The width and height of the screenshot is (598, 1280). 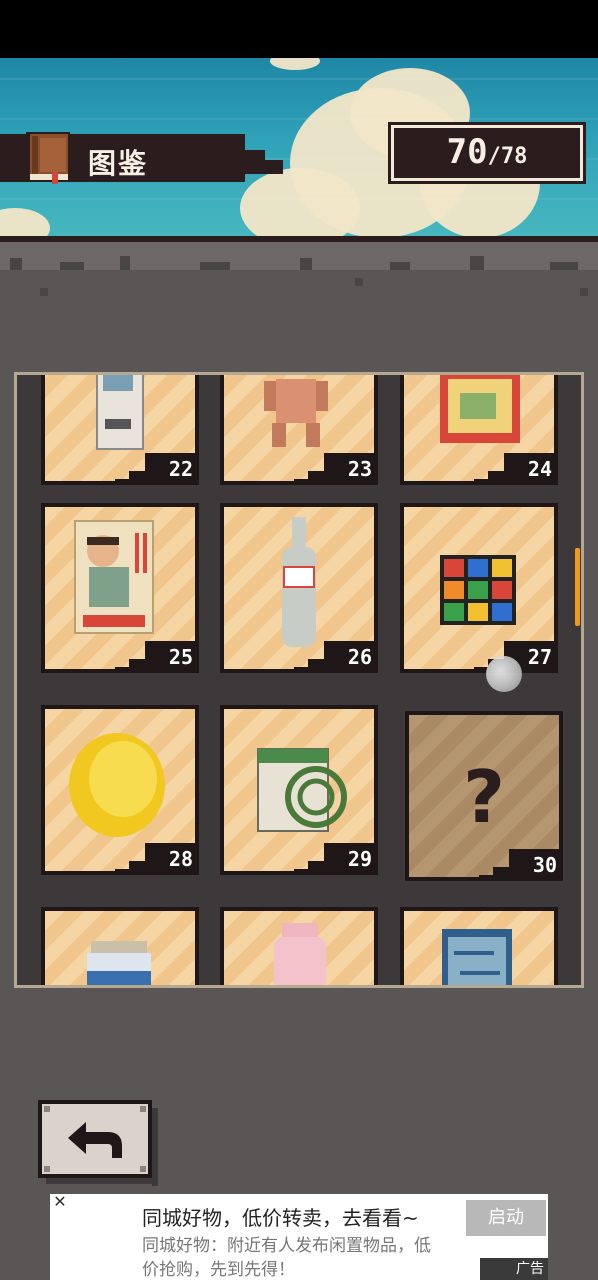 I want to click on collection-card: 32, so click(x=299, y=946).